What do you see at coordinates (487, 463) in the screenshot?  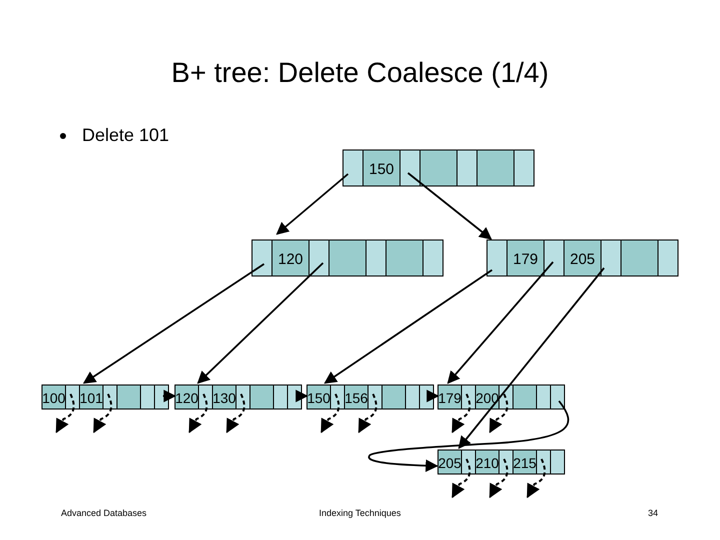 I see `node-key: 210` at bounding box center [487, 463].